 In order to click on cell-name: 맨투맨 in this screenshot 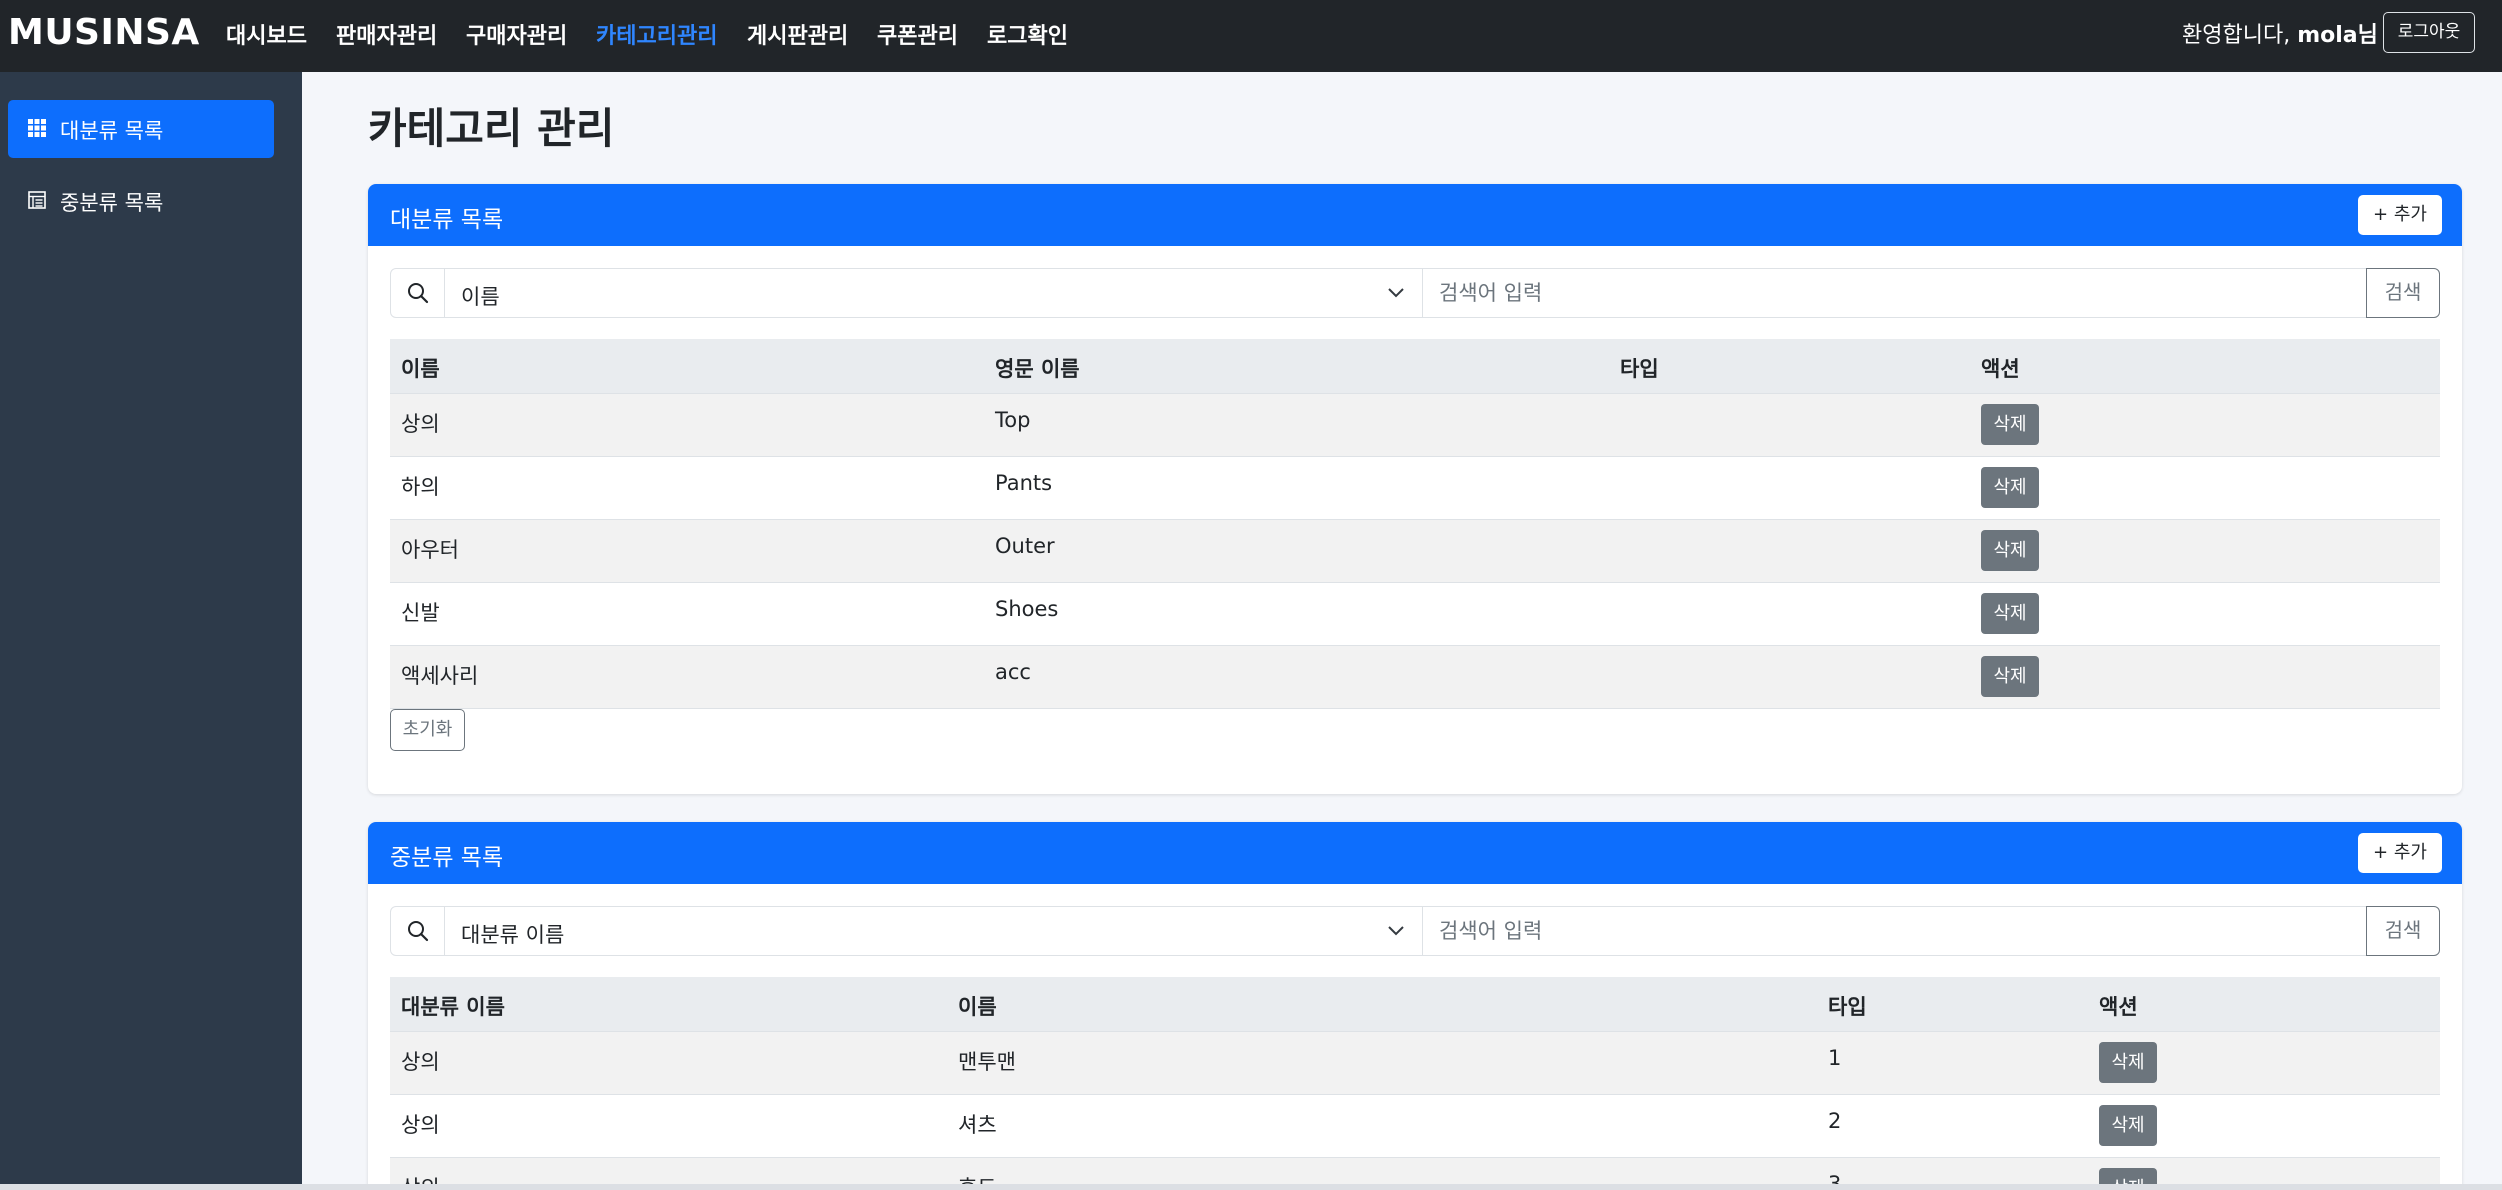, I will do `click(987, 1062)`.